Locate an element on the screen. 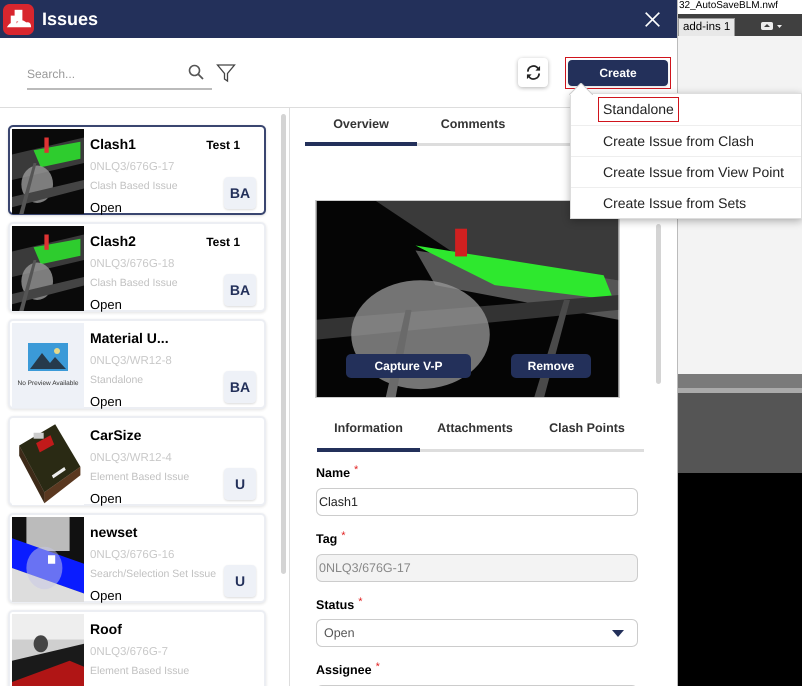  tab: Attachments is located at coordinates (475, 434).